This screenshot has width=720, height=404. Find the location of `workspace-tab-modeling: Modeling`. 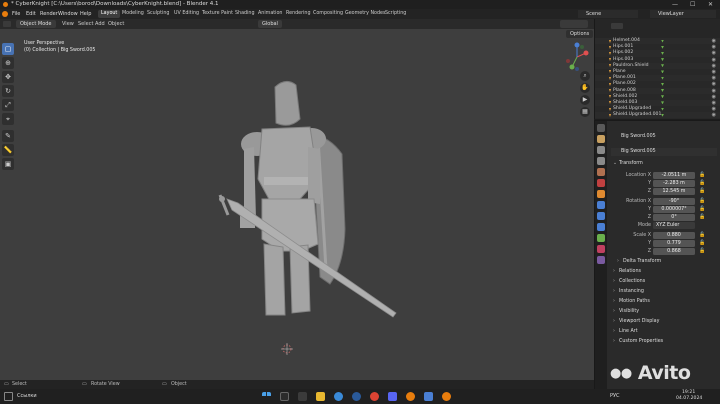

workspace-tab-modeling: Modeling is located at coordinates (133, 14).